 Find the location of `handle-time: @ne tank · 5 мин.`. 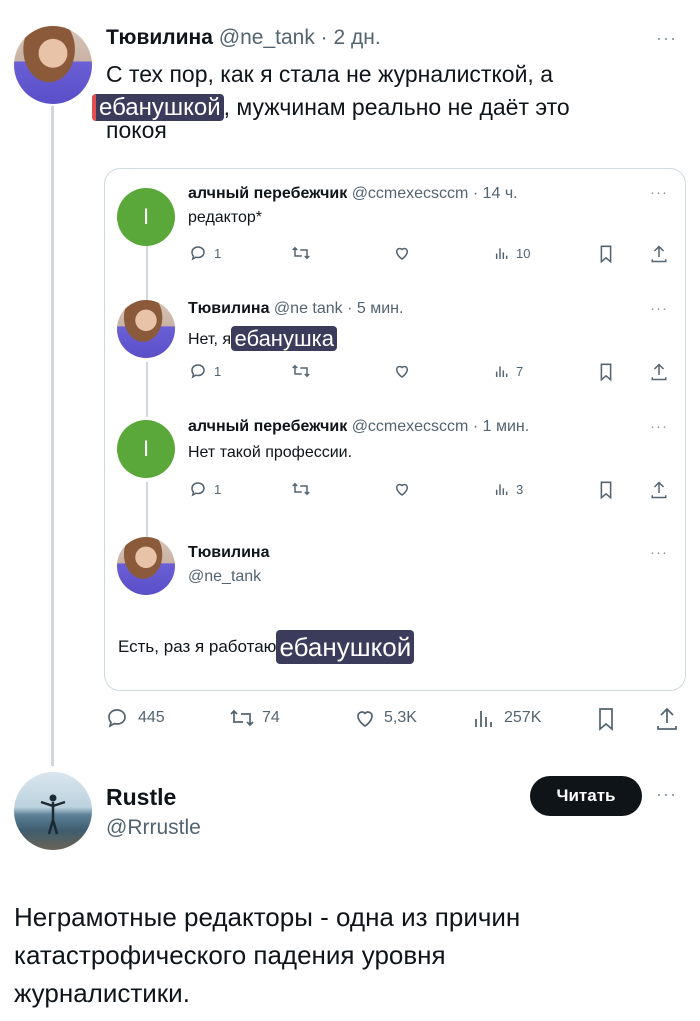

handle-time: @ne tank · 5 мин. is located at coordinates (339, 308).